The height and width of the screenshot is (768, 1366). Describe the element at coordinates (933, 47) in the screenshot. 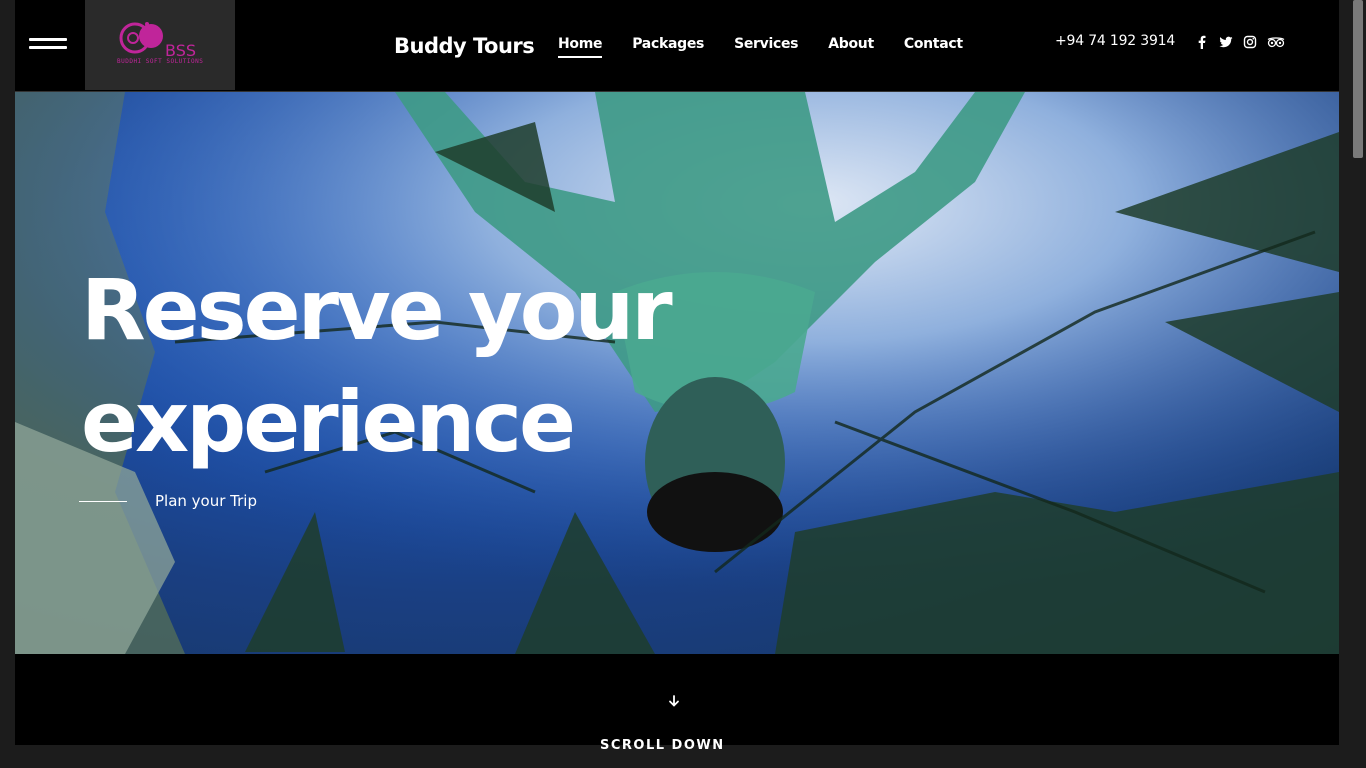

I see `nav-contact: Contact` at that location.